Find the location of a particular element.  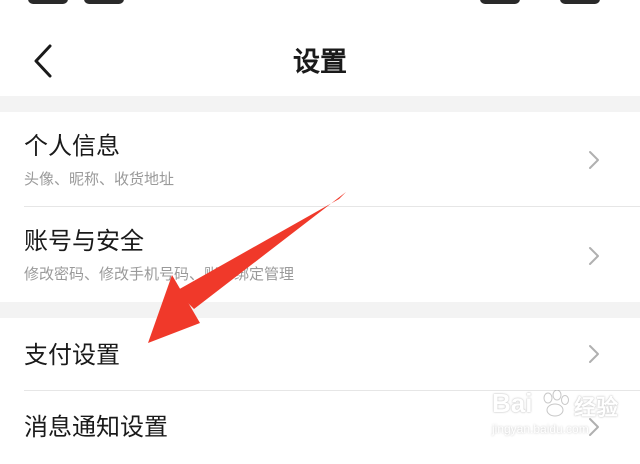

settings-item-title: 消息通知设置 is located at coordinates (96, 427).